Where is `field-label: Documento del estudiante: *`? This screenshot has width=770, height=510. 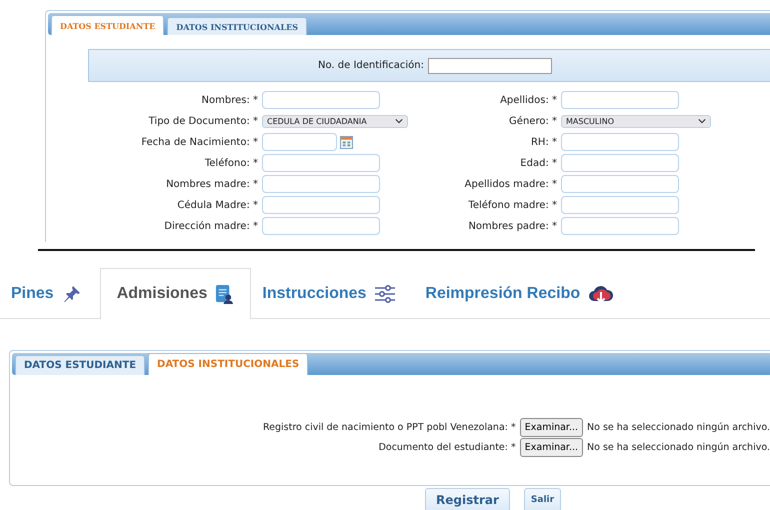 field-label: Documento del estudiante: * is located at coordinates (447, 447).